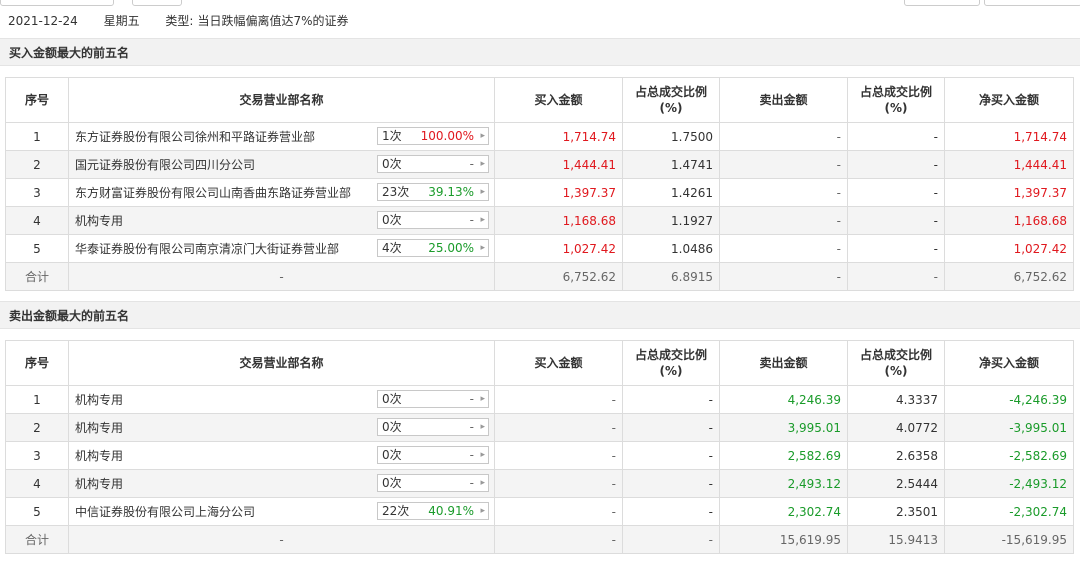 The image size is (1080, 561). I want to click on branch-history-dropdown: 23次 39.13% ▸, so click(433, 192).